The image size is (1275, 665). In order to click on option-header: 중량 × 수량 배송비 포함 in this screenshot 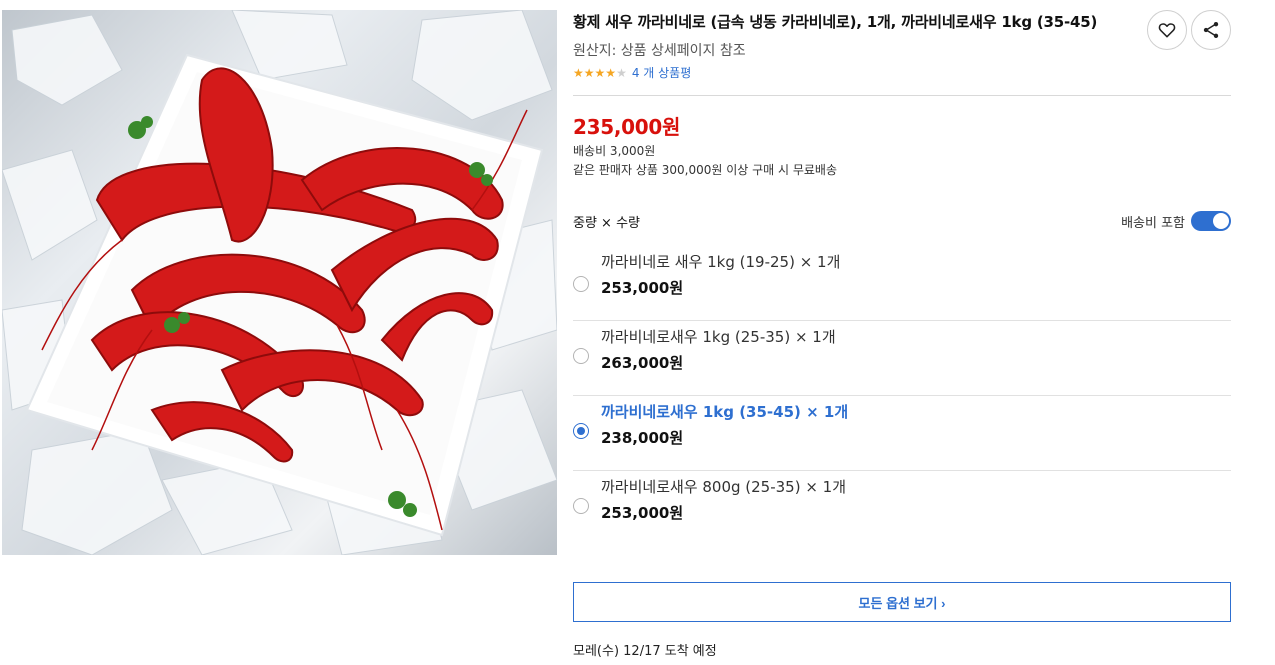, I will do `click(902, 221)`.